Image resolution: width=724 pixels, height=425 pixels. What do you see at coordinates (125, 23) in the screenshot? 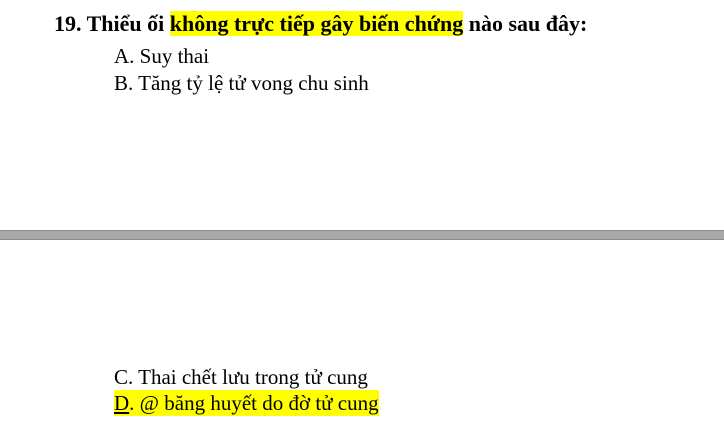
I see `question-text-before: Thiểu ối` at bounding box center [125, 23].